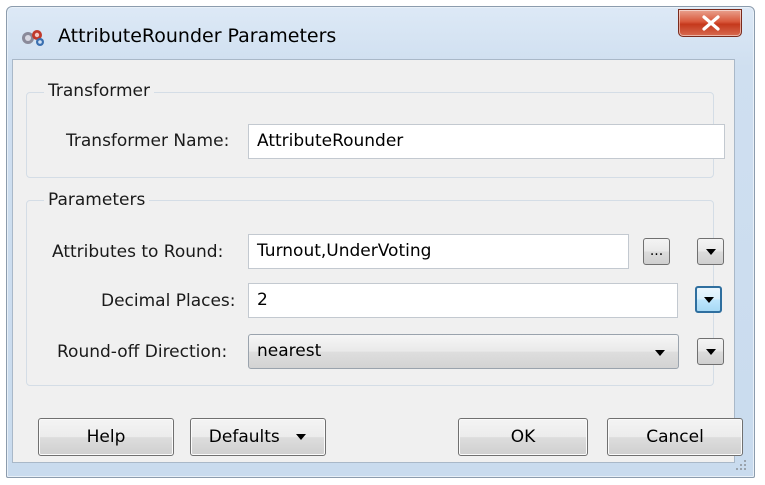 Image resolution: width=765 pixels, height=485 pixels. Describe the element at coordinates (33, 38) in the screenshot. I see `transformer-icon` at that location.